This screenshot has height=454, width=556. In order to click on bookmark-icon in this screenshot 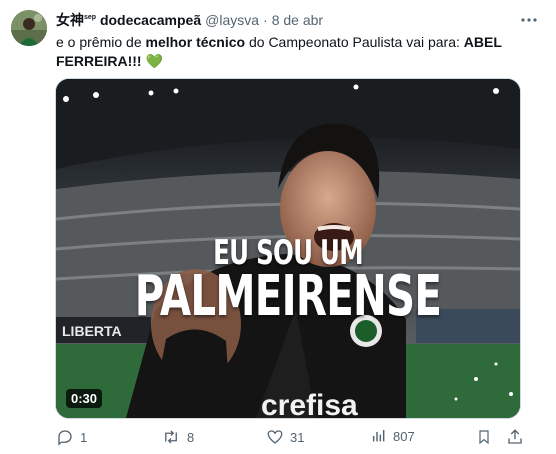, I will do `click(484, 437)`.